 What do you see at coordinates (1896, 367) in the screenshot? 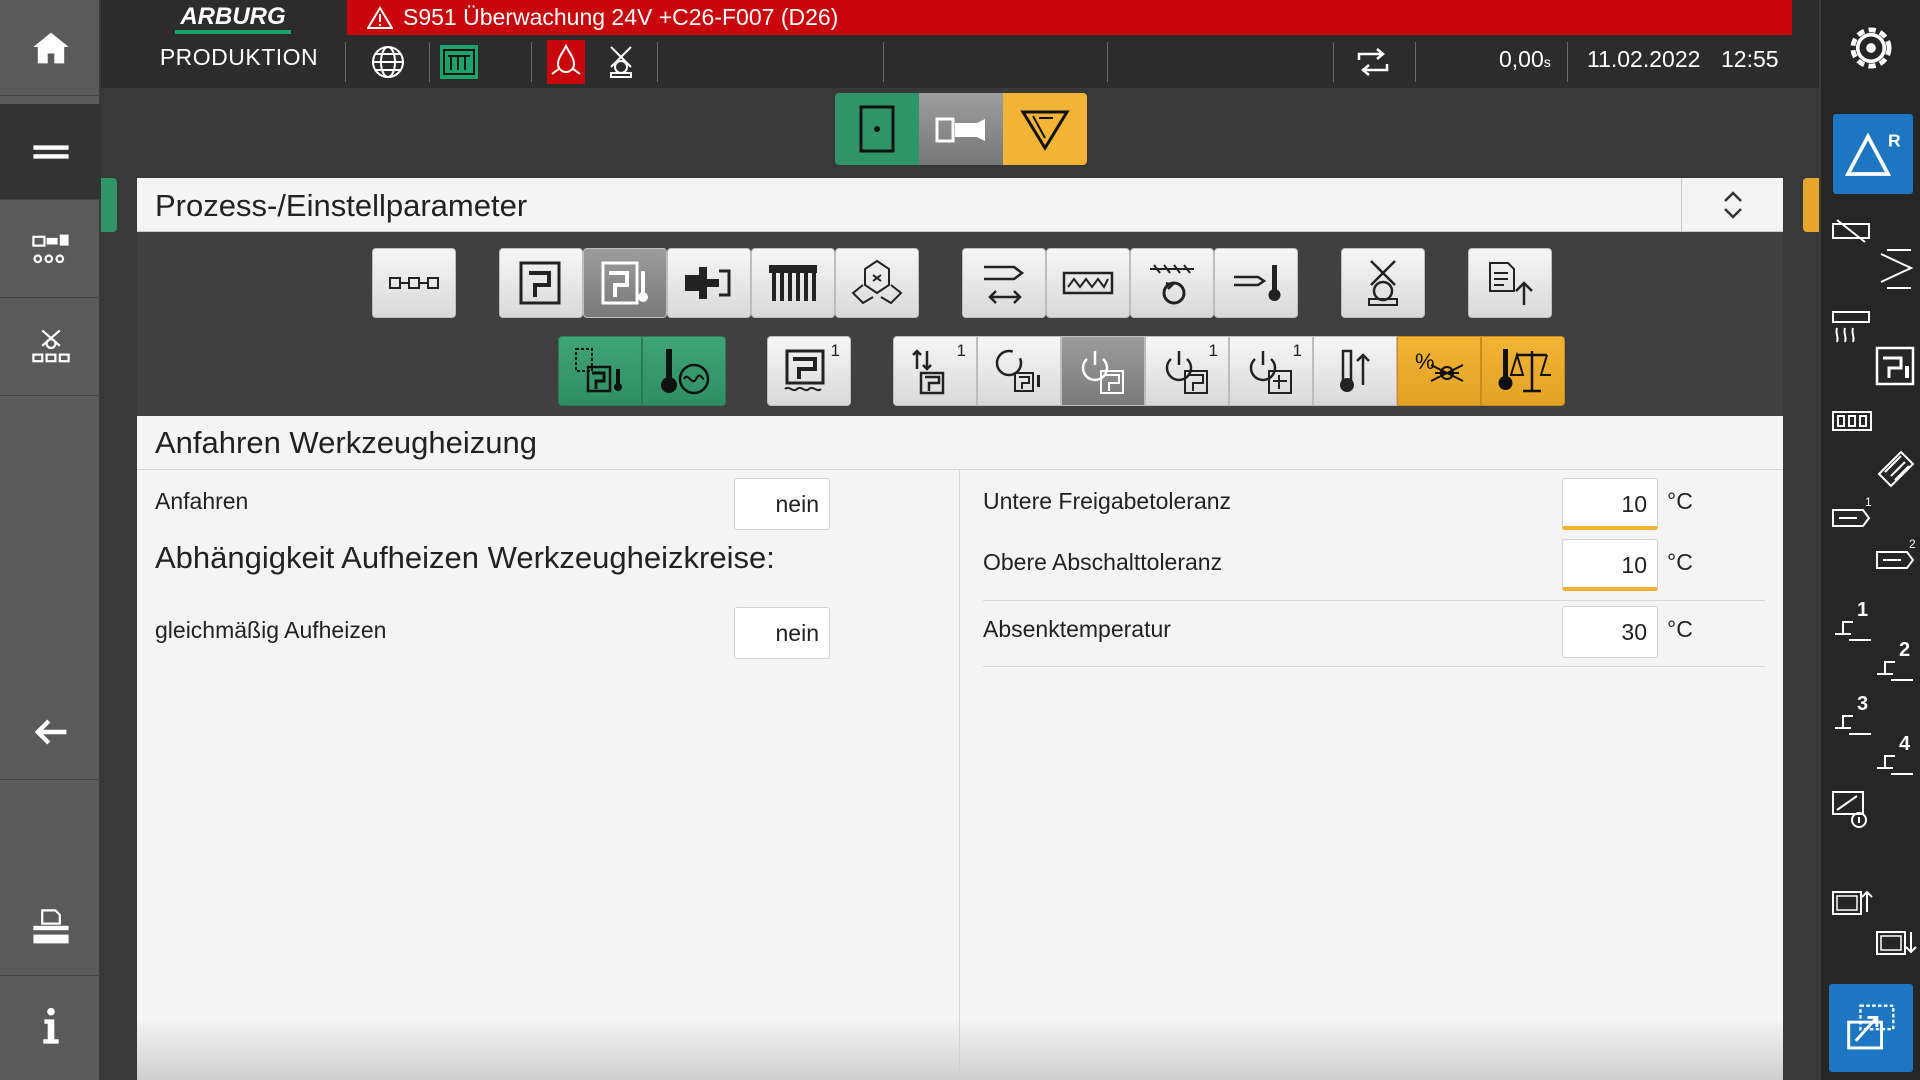
I see `mould-heating-button` at bounding box center [1896, 367].